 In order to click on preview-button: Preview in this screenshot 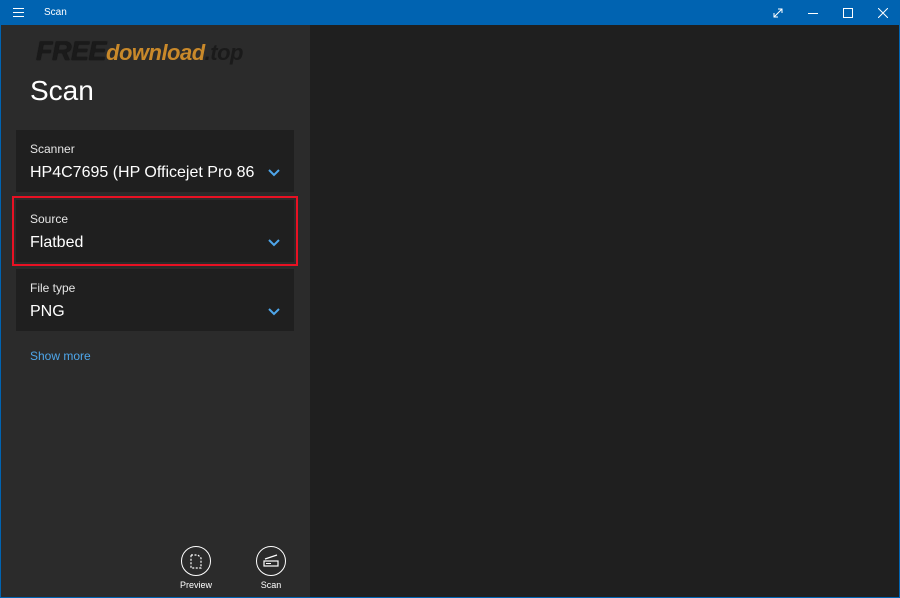, I will do `click(196, 568)`.